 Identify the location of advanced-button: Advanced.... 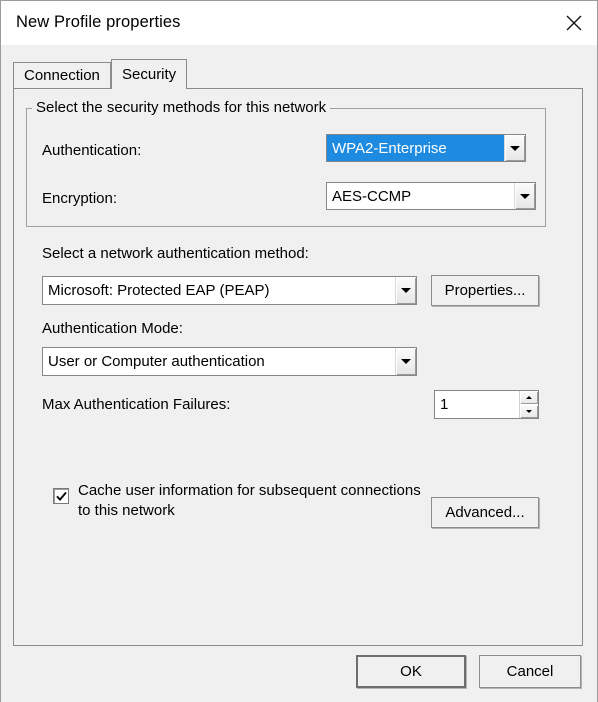
(485, 512).